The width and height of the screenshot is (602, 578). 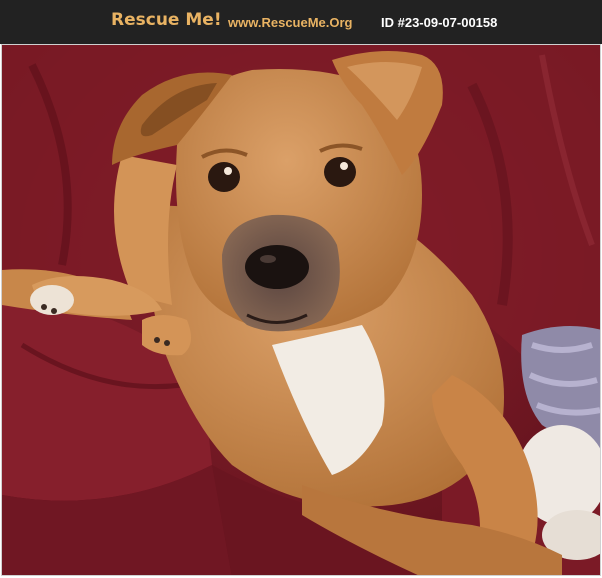 What do you see at coordinates (277, 267) in the screenshot?
I see `nose` at bounding box center [277, 267].